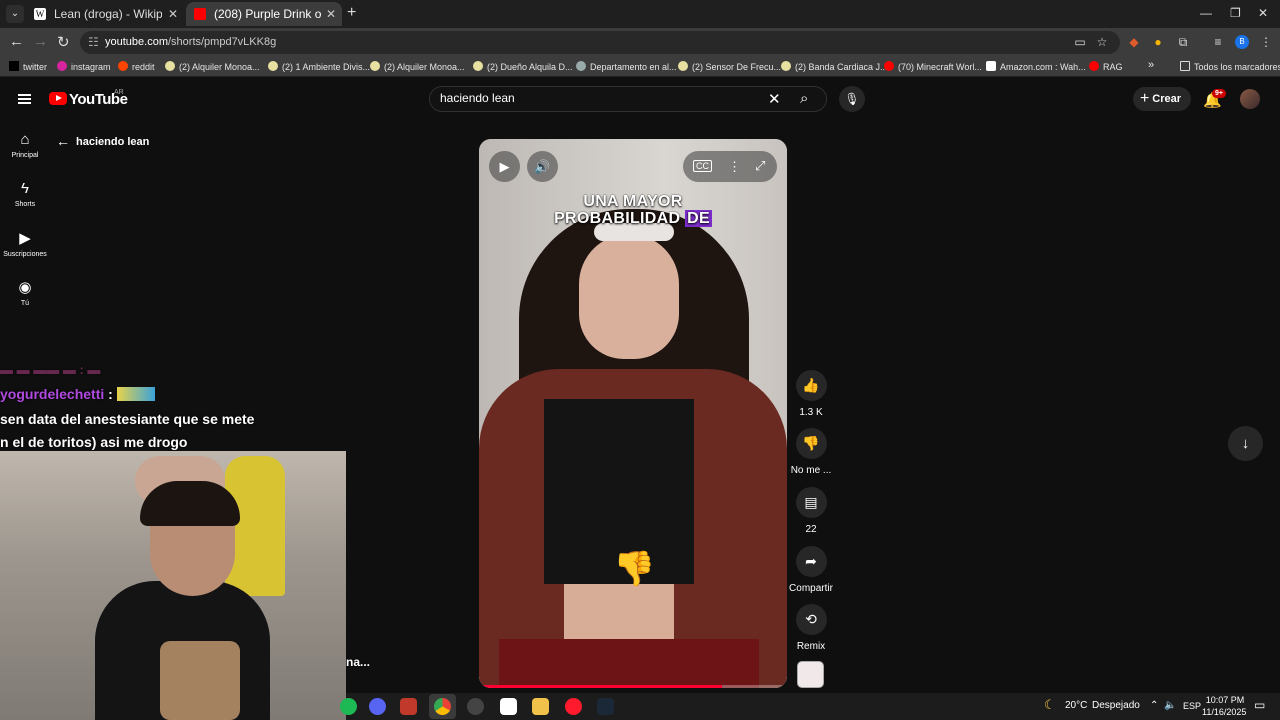 This screenshot has width=1280, height=720. What do you see at coordinates (811, 385) in the screenshot?
I see `like-icon: 👍` at bounding box center [811, 385].